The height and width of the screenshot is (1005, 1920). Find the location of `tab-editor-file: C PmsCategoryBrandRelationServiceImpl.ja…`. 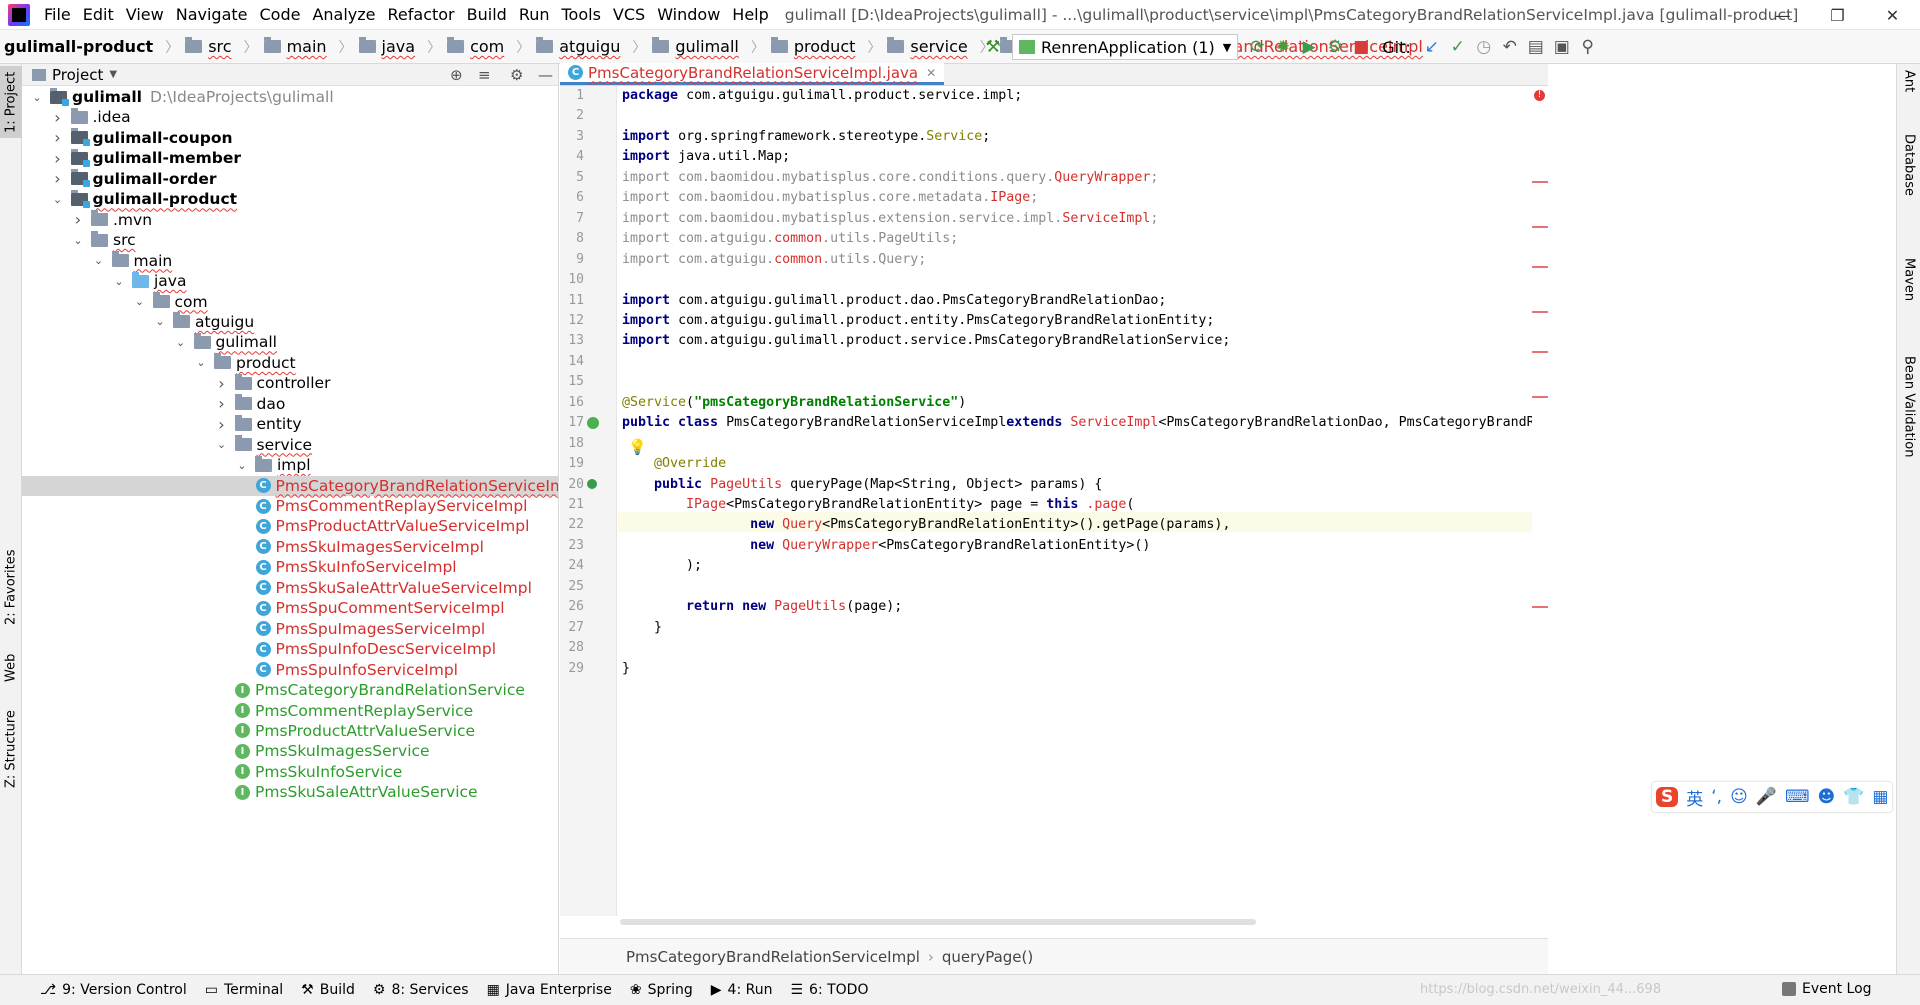

tab-editor-file: C PmsCategoryBrandRelationServiceImpl.ja… is located at coordinates (752, 74).